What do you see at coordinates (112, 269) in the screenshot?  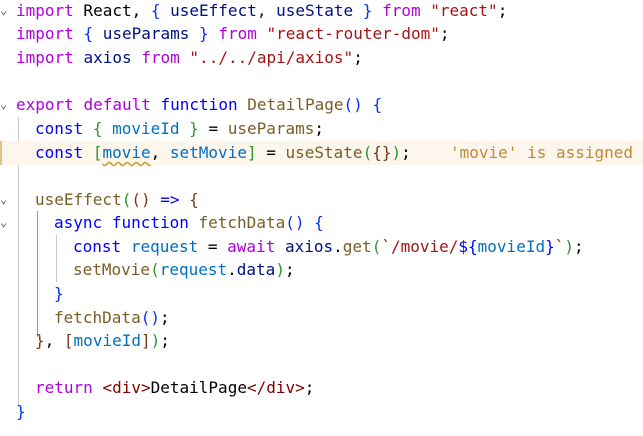 I see `token-function: setMovie` at bounding box center [112, 269].